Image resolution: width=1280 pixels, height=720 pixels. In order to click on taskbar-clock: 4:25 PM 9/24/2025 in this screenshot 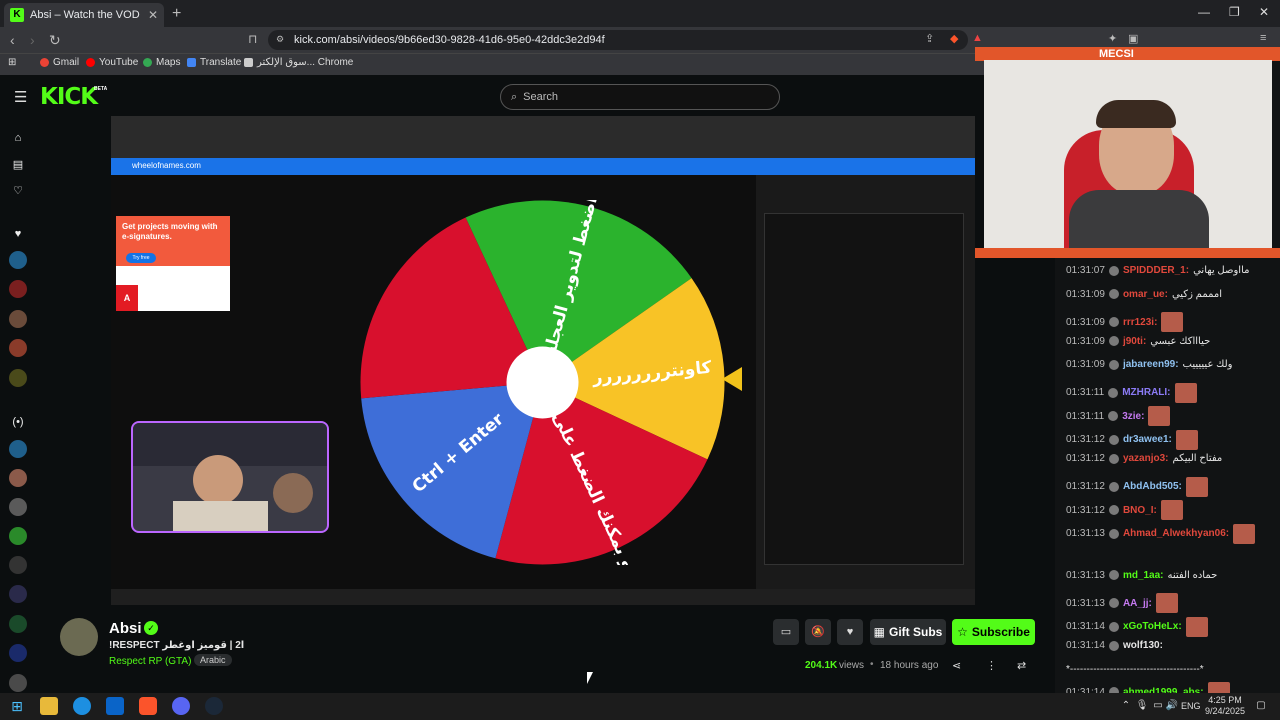, I will do `click(1225, 706)`.